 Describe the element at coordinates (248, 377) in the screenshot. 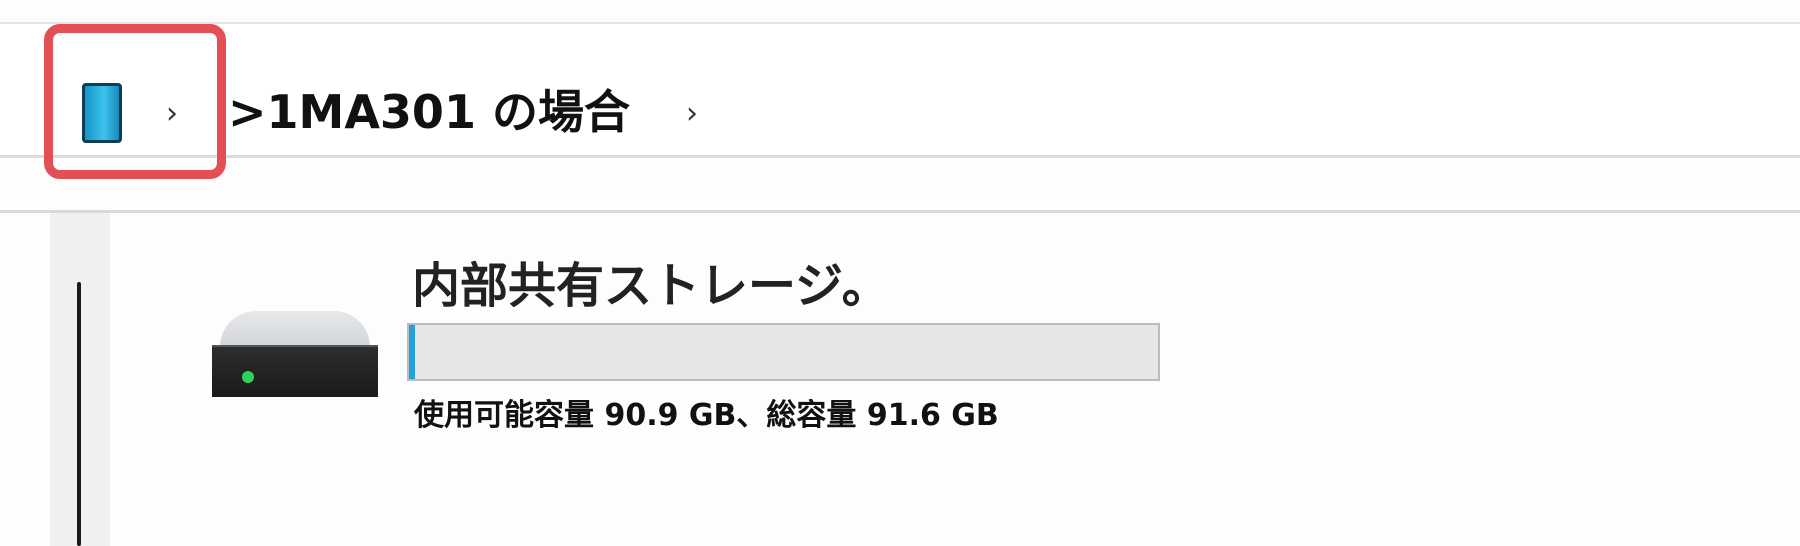

I see `drive-led` at that location.